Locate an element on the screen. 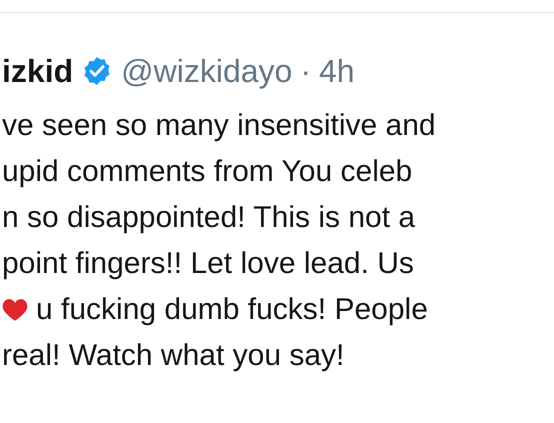 Image resolution: width=554 pixels, height=423 pixels. post-text-line: point fingers!! Let love lead. Us is located at coordinates (208, 264).